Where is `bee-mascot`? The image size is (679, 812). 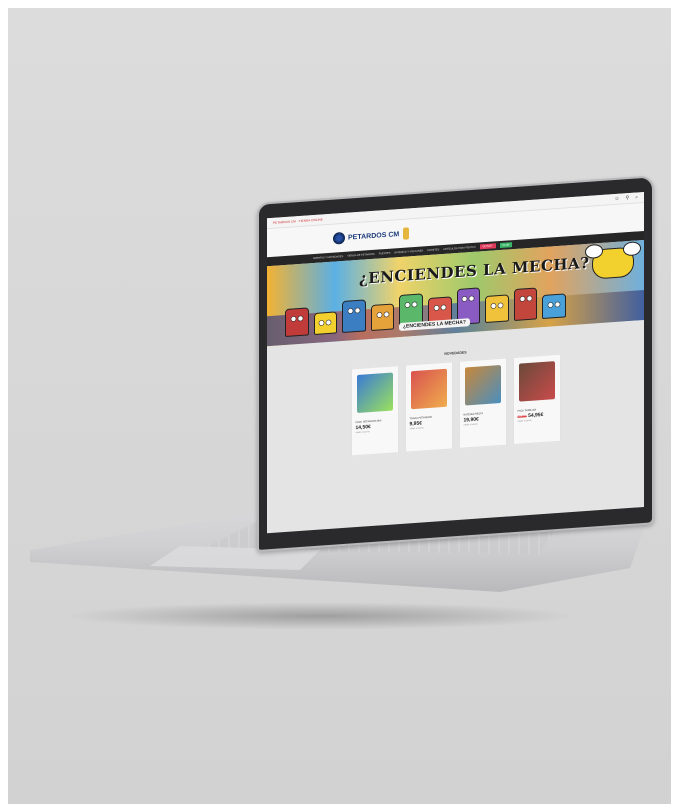 bee-mascot is located at coordinates (613, 263).